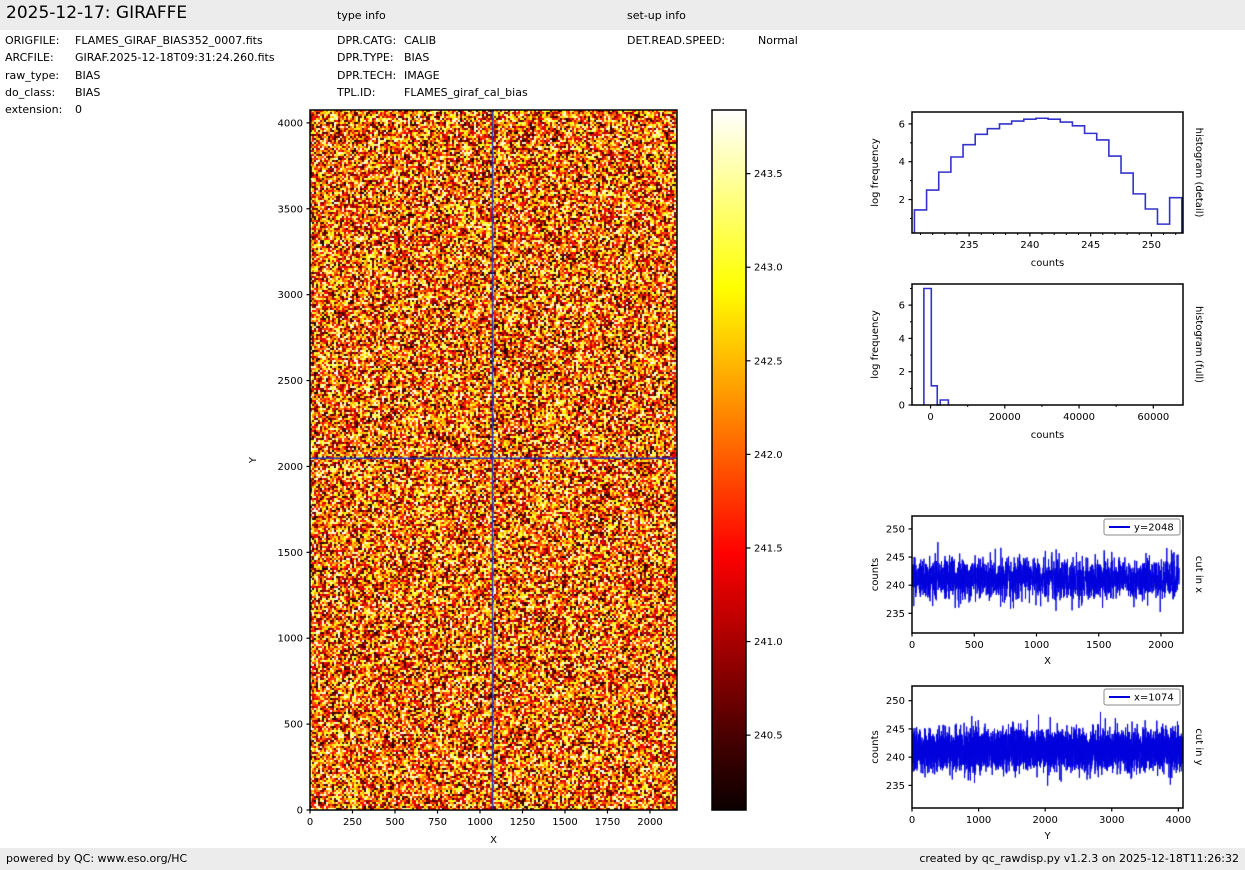  I want to click on colorbar-tick-label: 240.5, so click(768, 736).